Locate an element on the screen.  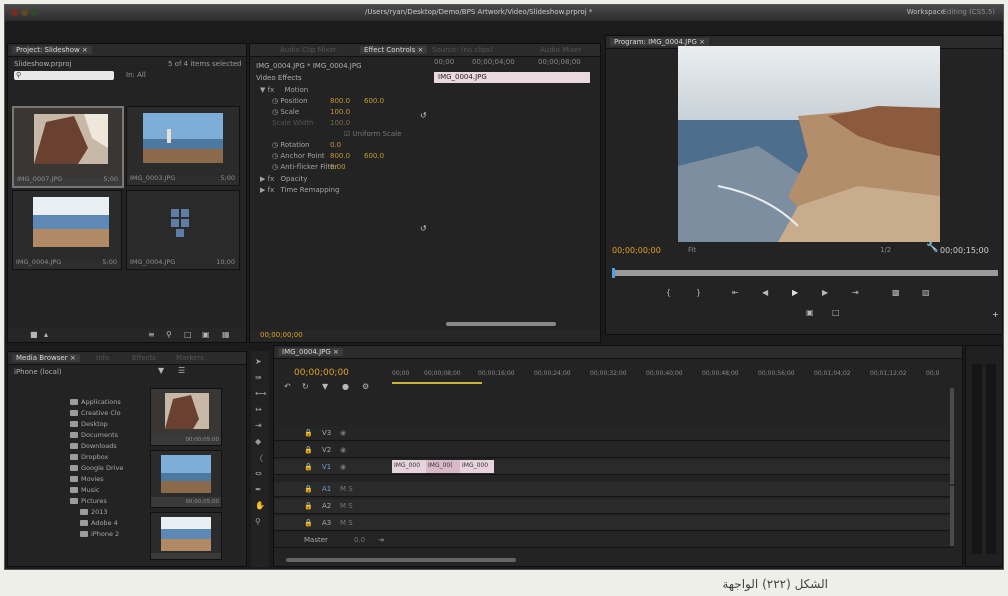
folder-pictures: Pictures is located at coordinates (88, 501).